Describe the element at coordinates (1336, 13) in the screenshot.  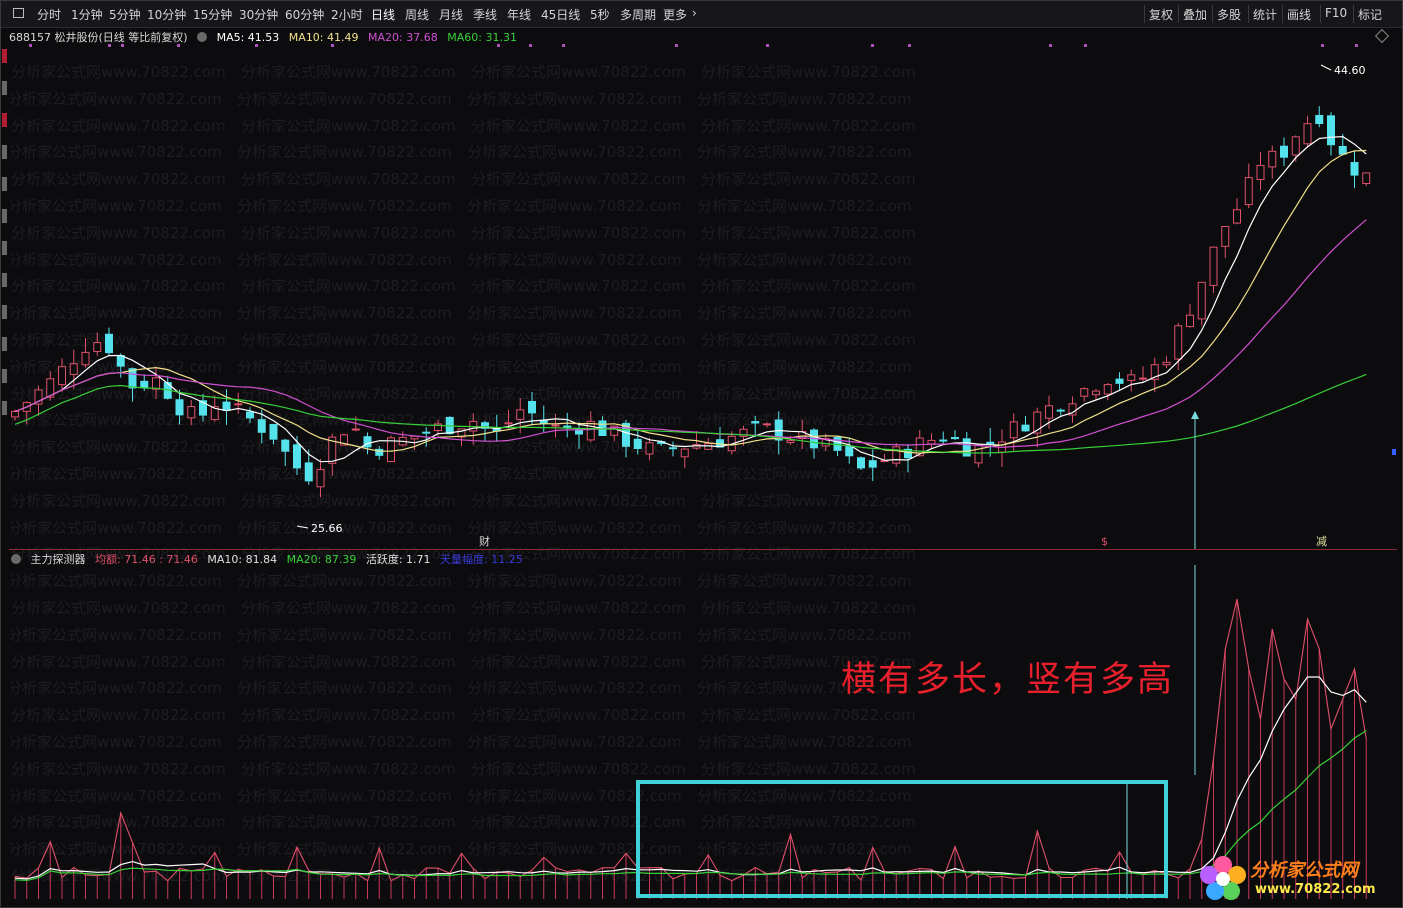
I see `tool-button-5: F10` at that location.